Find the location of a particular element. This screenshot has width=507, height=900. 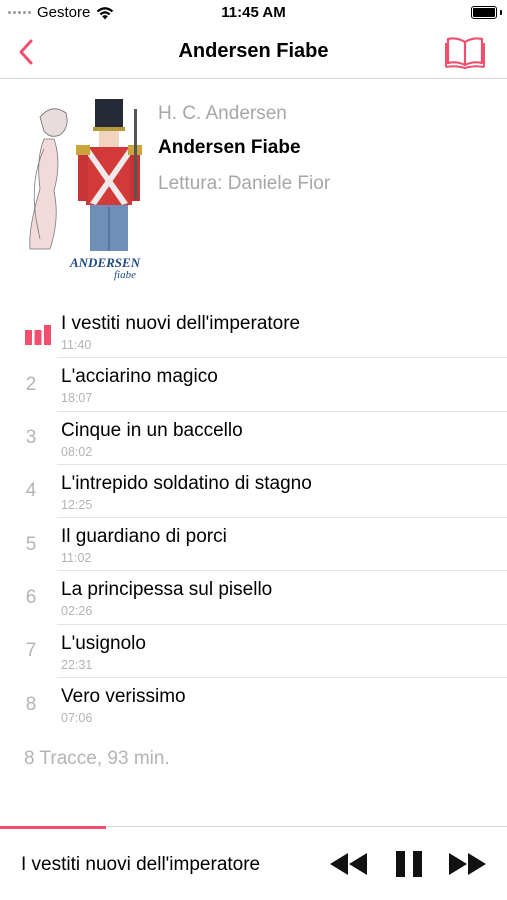

track-row: I vestiti nuovi dell'imperatore 11:40 is located at coordinates (253, 332).